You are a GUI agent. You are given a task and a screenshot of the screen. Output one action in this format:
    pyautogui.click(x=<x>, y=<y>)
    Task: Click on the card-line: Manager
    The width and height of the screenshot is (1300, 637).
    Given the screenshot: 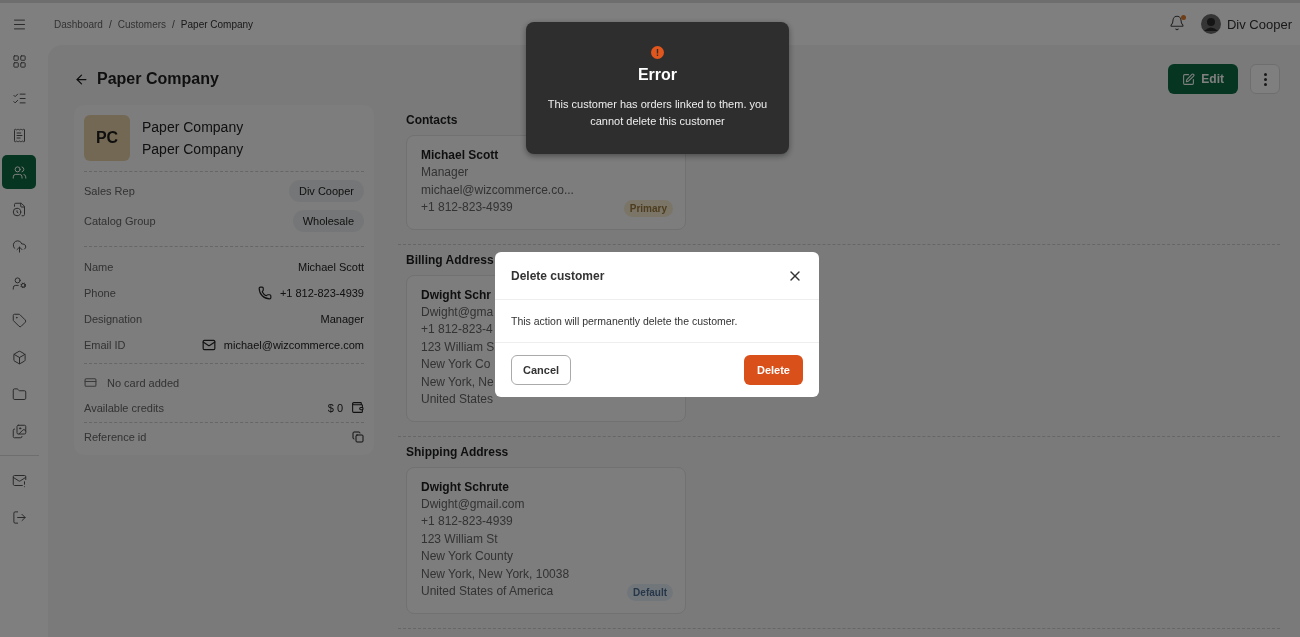 What is the action you would take?
    pyautogui.click(x=445, y=172)
    